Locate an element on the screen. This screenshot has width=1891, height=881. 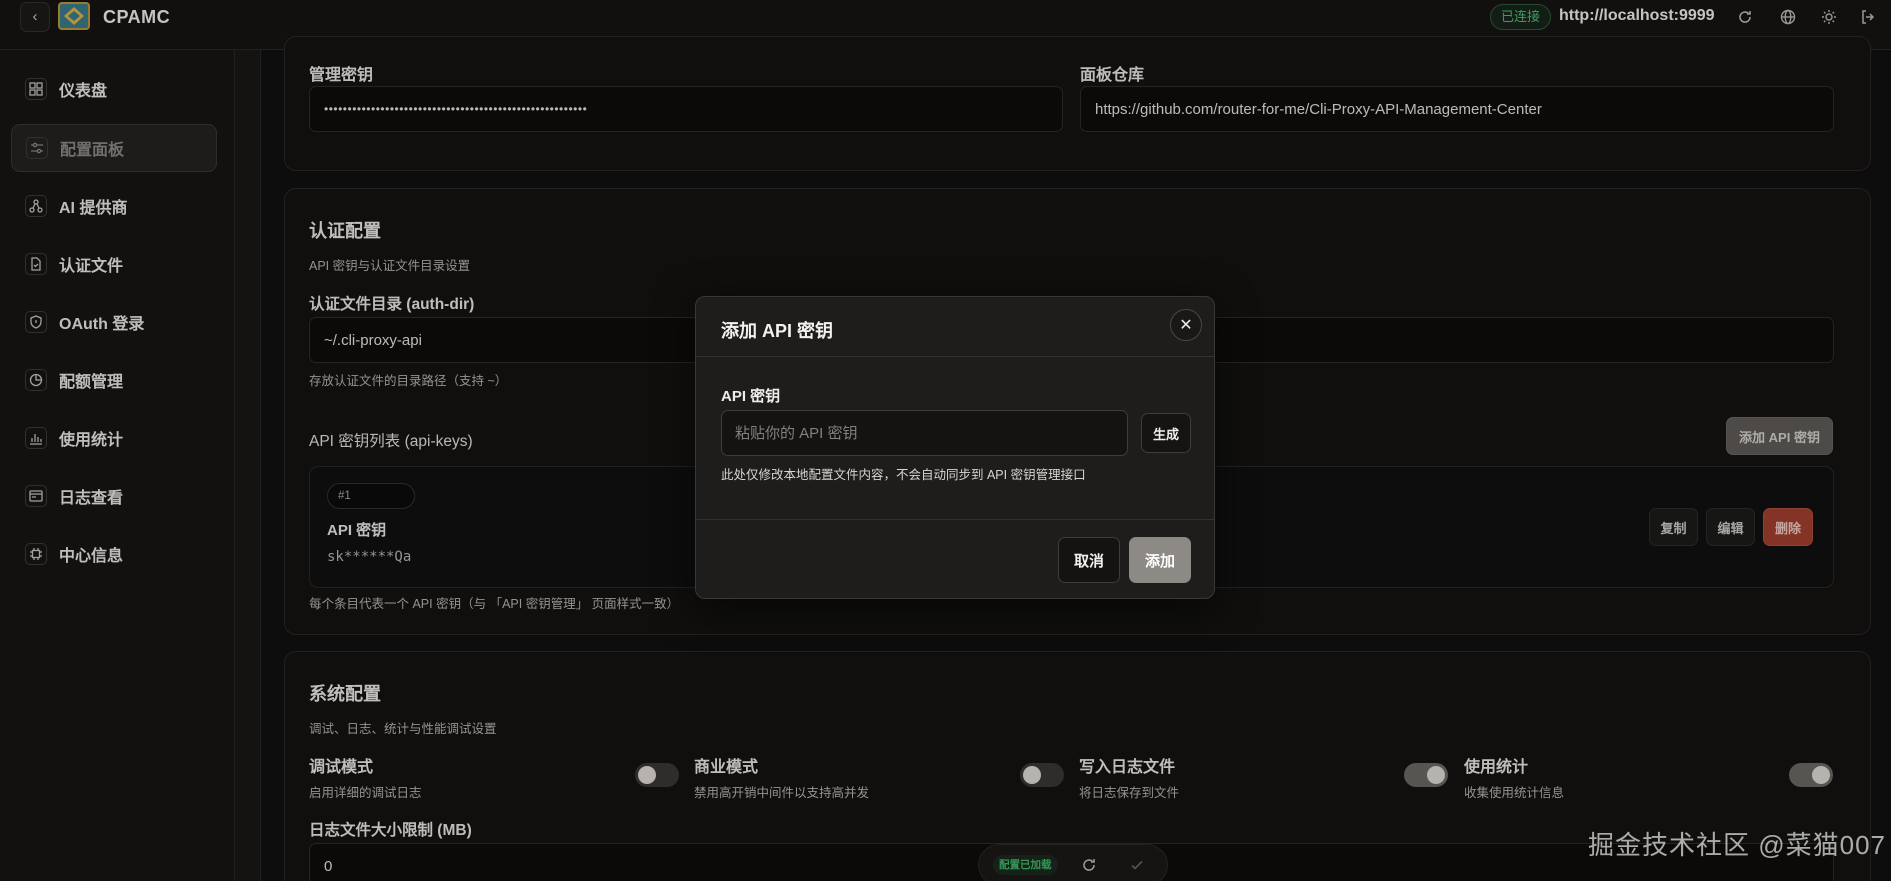
generate-button: 生成 is located at coordinates (1166, 433).